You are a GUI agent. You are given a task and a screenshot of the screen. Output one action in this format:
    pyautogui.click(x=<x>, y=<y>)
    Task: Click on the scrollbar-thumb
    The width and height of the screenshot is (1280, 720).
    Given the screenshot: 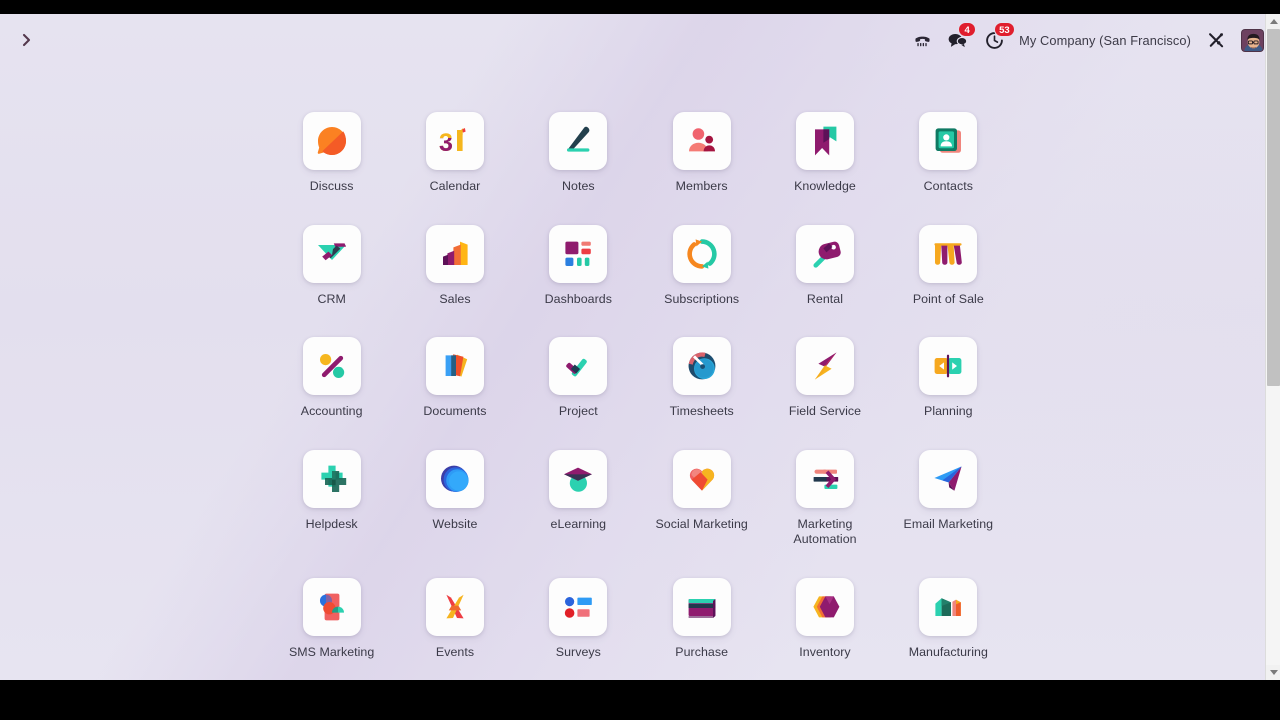 What is the action you would take?
    pyautogui.click(x=1273, y=207)
    